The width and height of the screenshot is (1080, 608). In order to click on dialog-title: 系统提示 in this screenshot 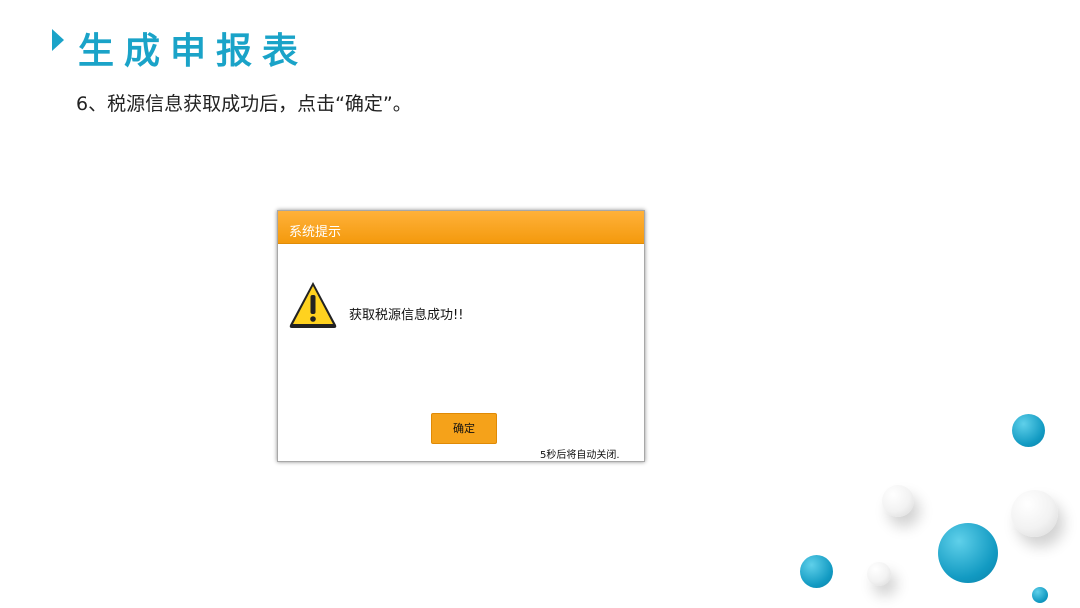, I will do `click(315, 232)`.